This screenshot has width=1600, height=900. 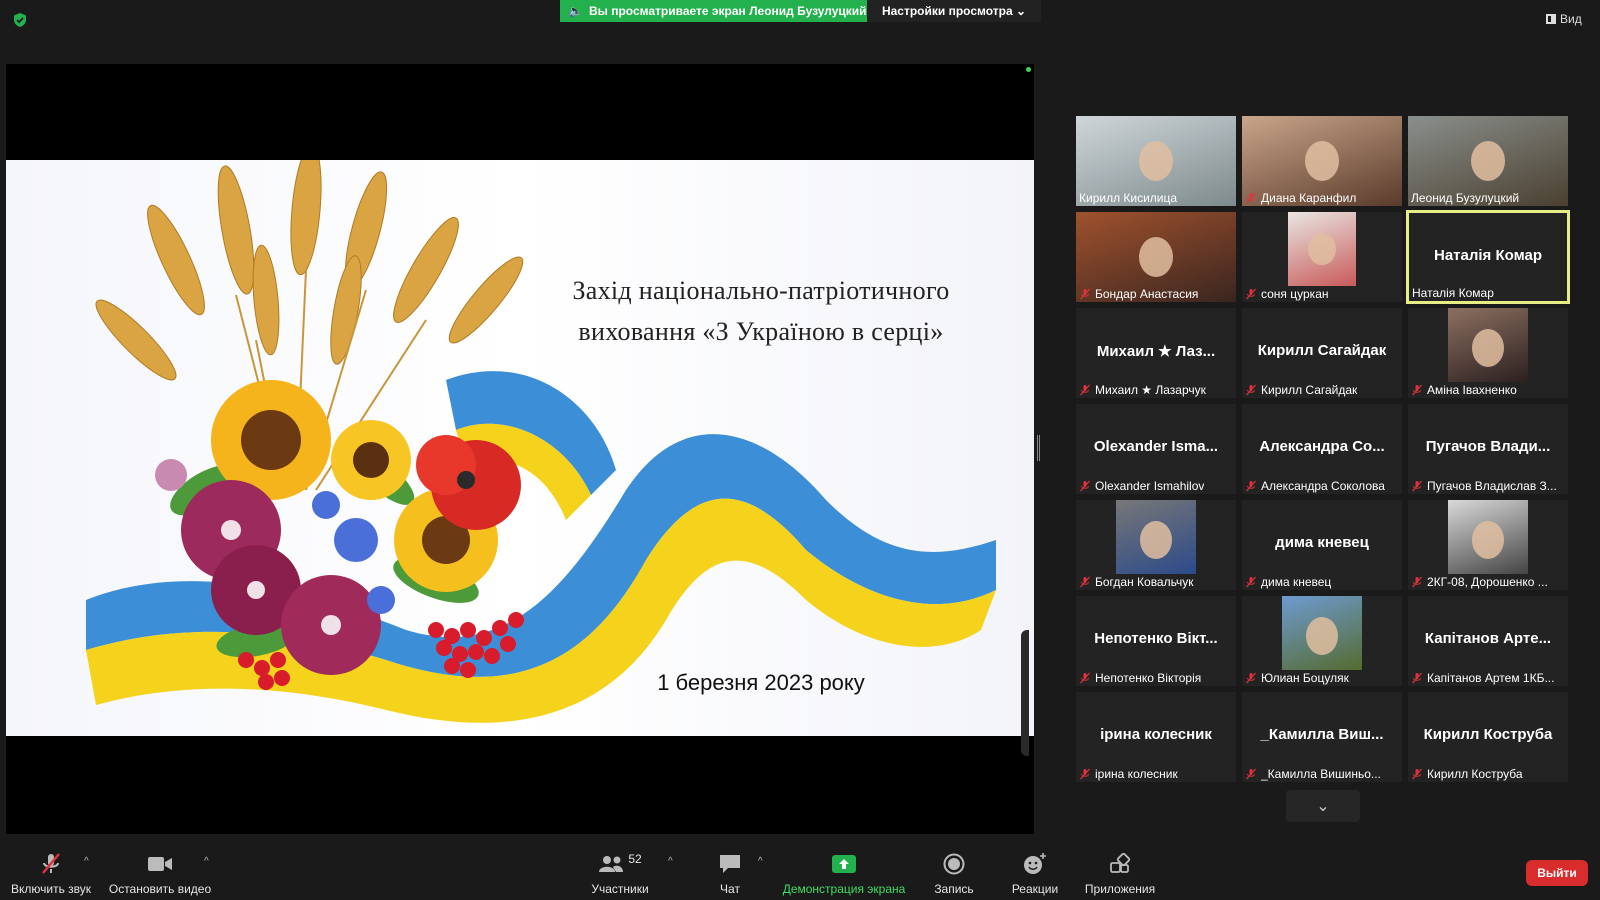 What do you see at coordinates (1156, 737) in the screenshot?
I see `participant-tile: ірина колесник ірина колесник` at bounding box center [1156, 737].